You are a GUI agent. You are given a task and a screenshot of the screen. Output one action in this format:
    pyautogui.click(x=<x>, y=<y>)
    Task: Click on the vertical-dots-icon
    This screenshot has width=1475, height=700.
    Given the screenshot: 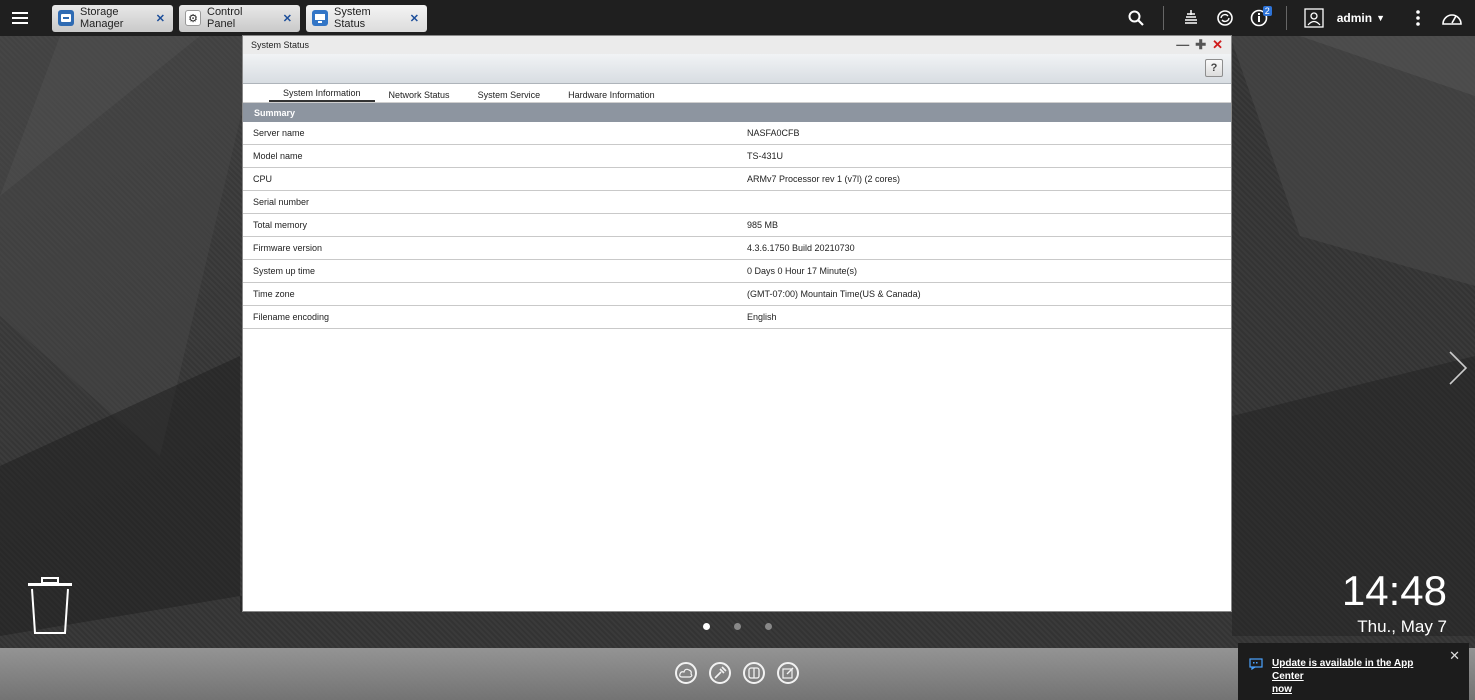 What is the action you would take?
    pyautogui.click(x=1418, y=18)
    